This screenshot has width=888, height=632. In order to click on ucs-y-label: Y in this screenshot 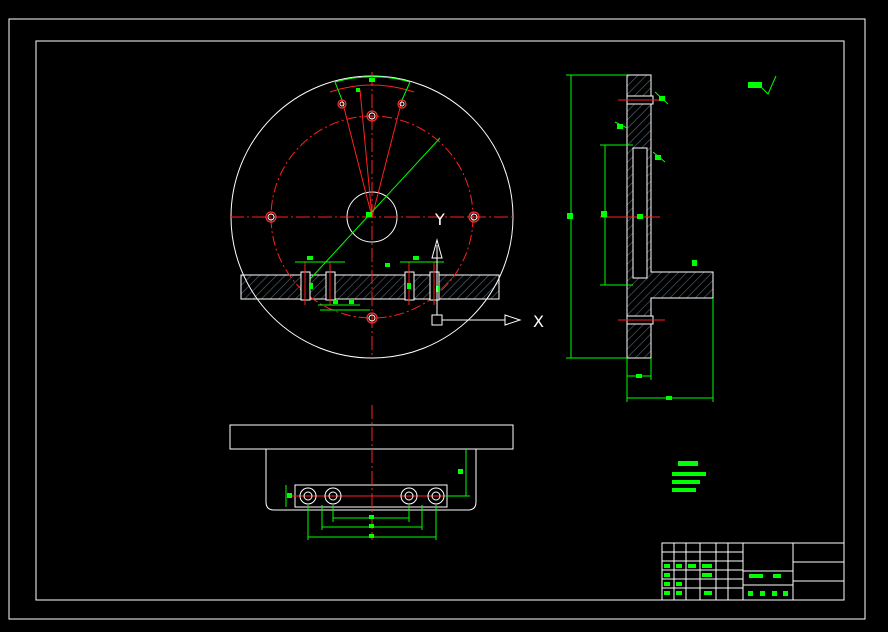, I will do `click(439, 219)`.